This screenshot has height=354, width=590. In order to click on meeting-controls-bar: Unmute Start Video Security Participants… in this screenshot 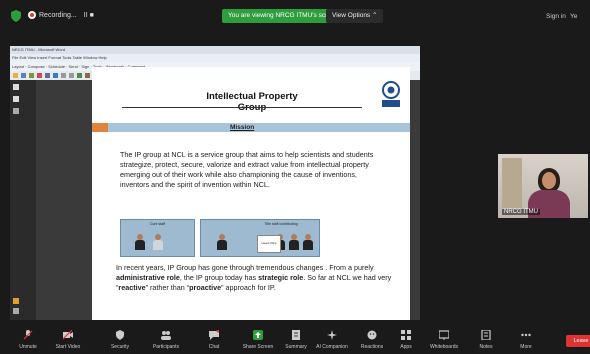, I will do `click(295, 341)`.